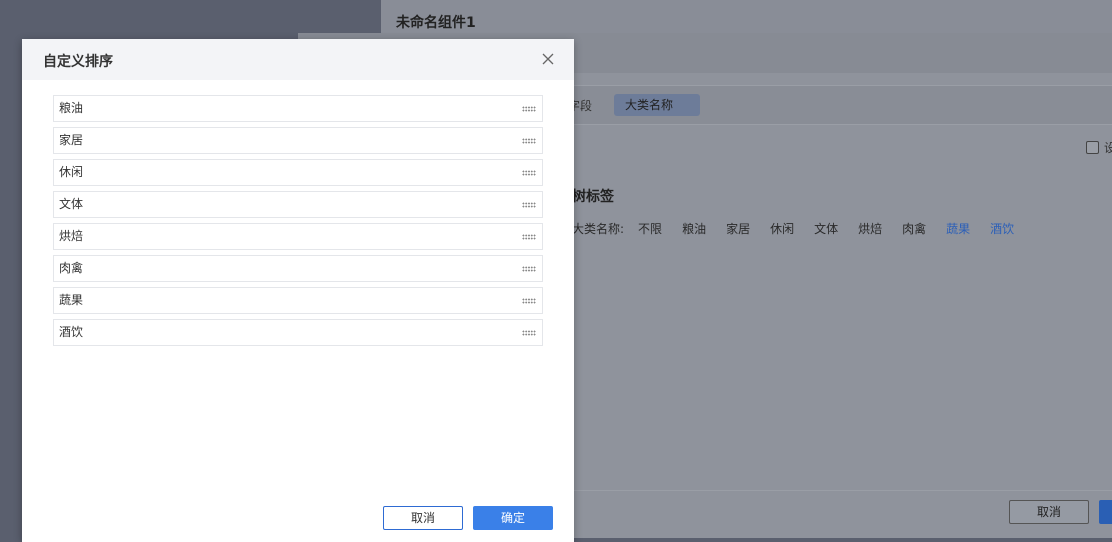  I want to click on filter-item-selected: 酒饮, so click(1002, 229).